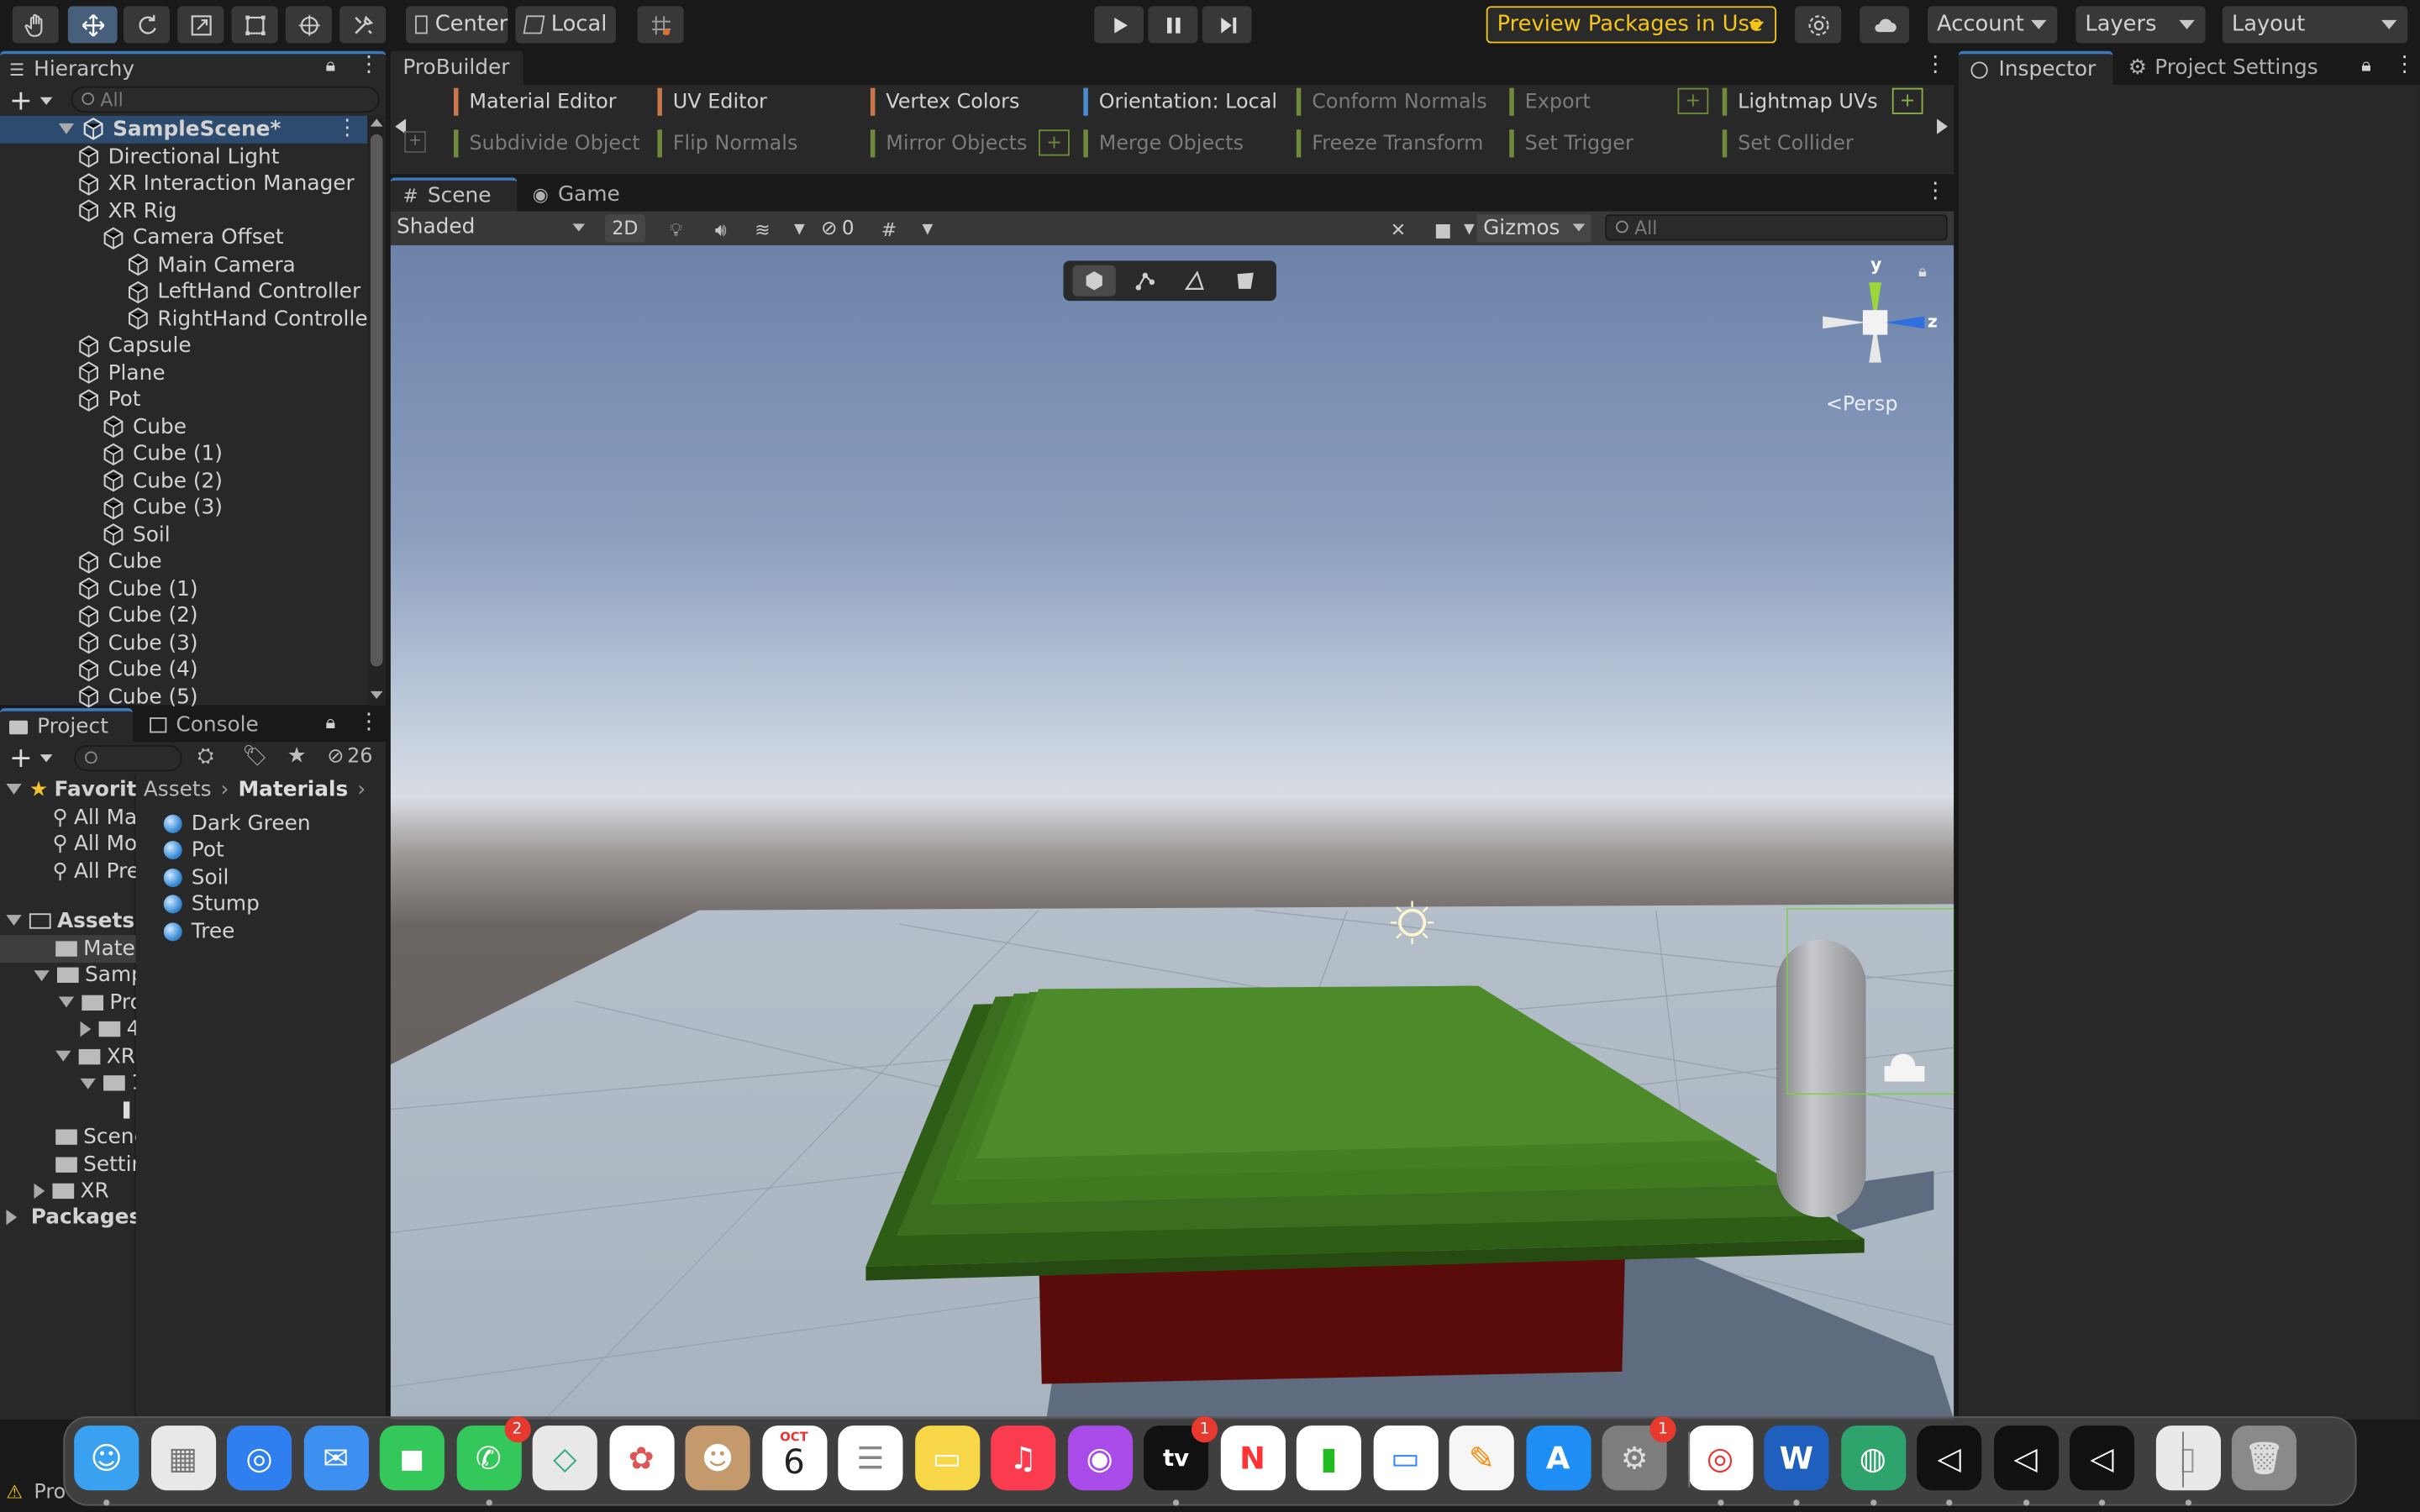  I want to click on pivot-space-button: Local, so click(566, 25).